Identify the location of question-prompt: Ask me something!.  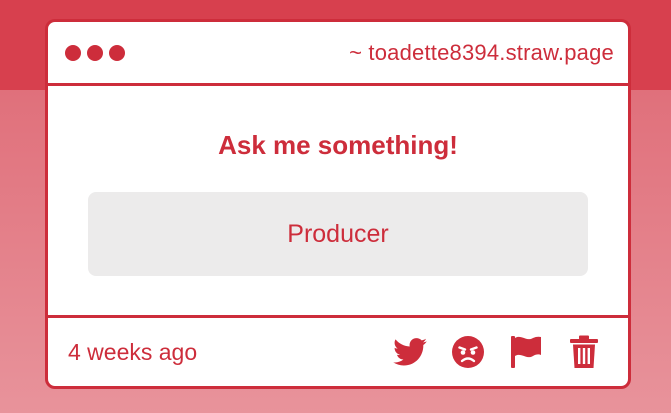
(338, 145).